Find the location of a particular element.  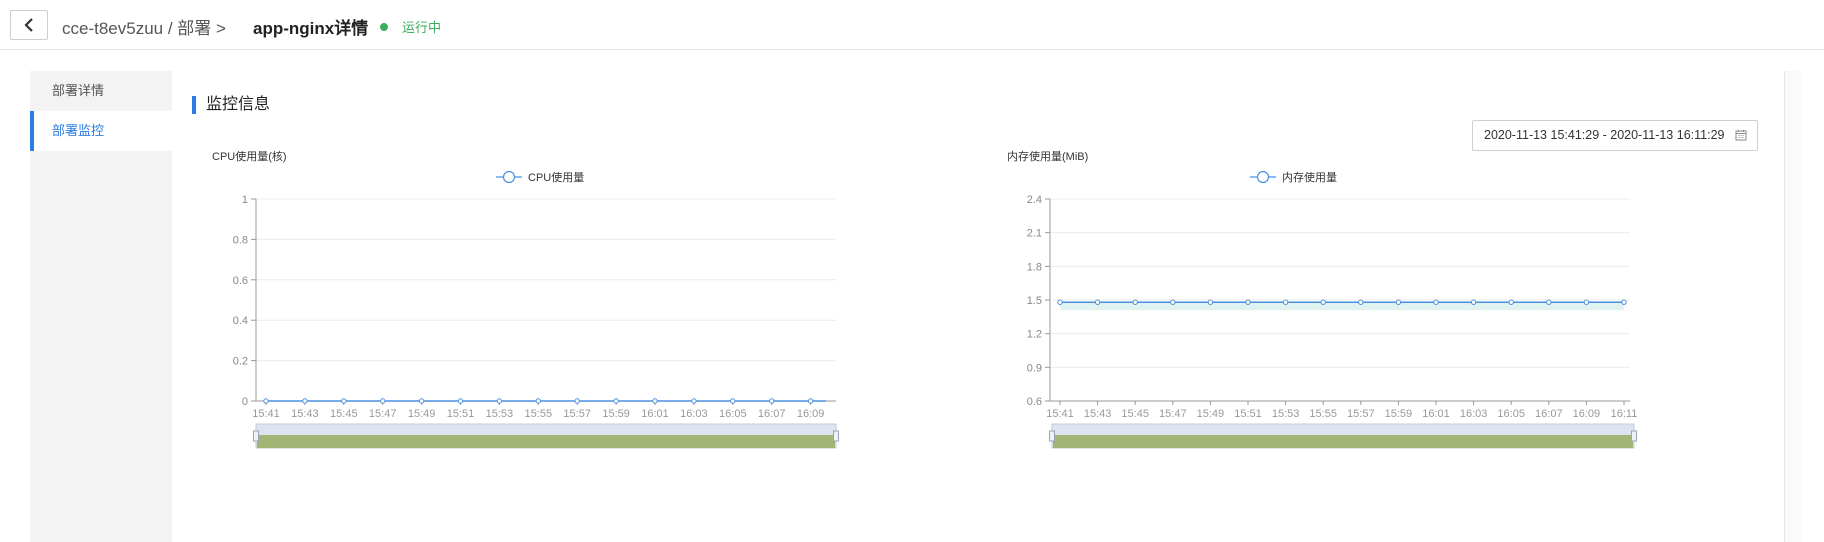

breadcrumb: cce-t8ev5zuu / 部署 > is located at coordinates (144, 26).